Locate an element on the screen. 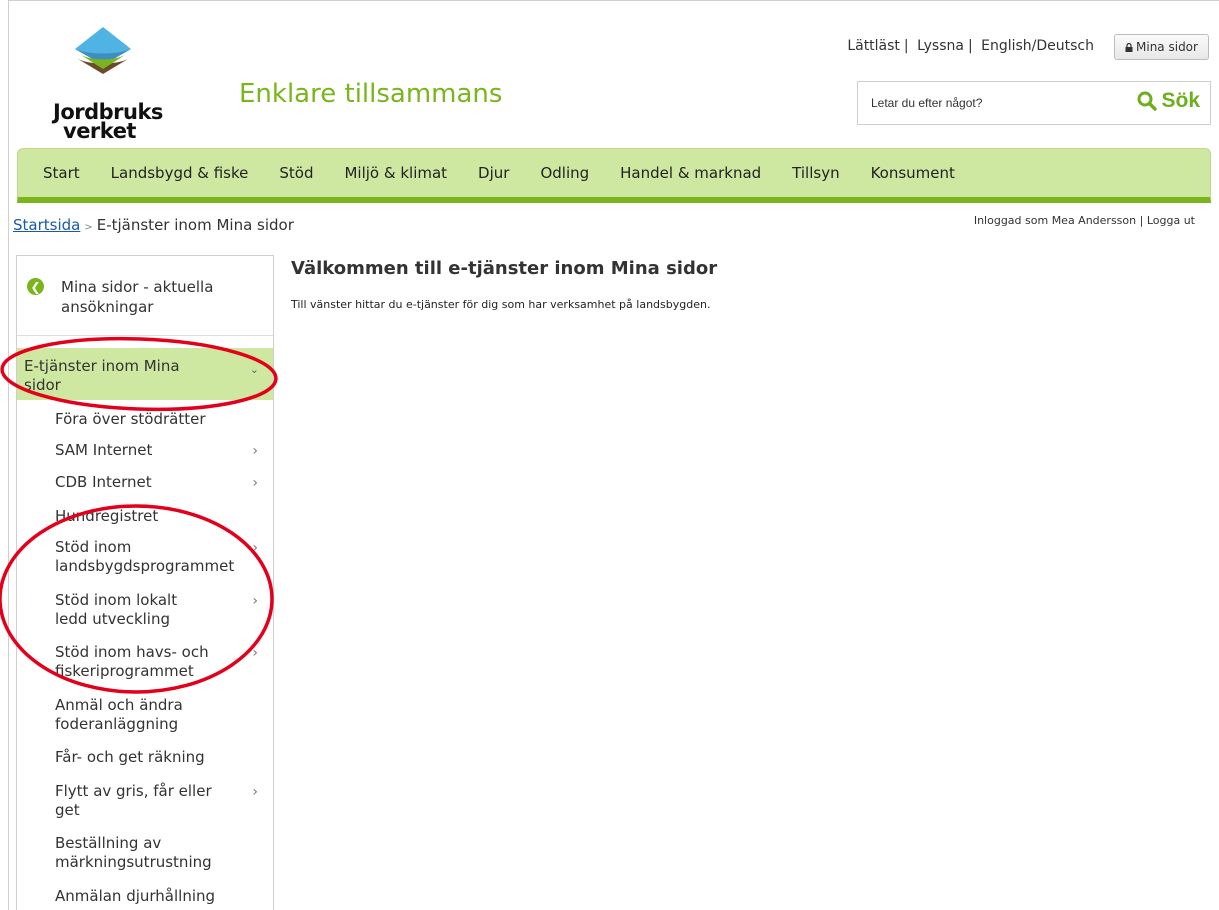 The width and height of the screenshot is (1219, 910). logo-line-2: verket is located at coordinates (99, 131).